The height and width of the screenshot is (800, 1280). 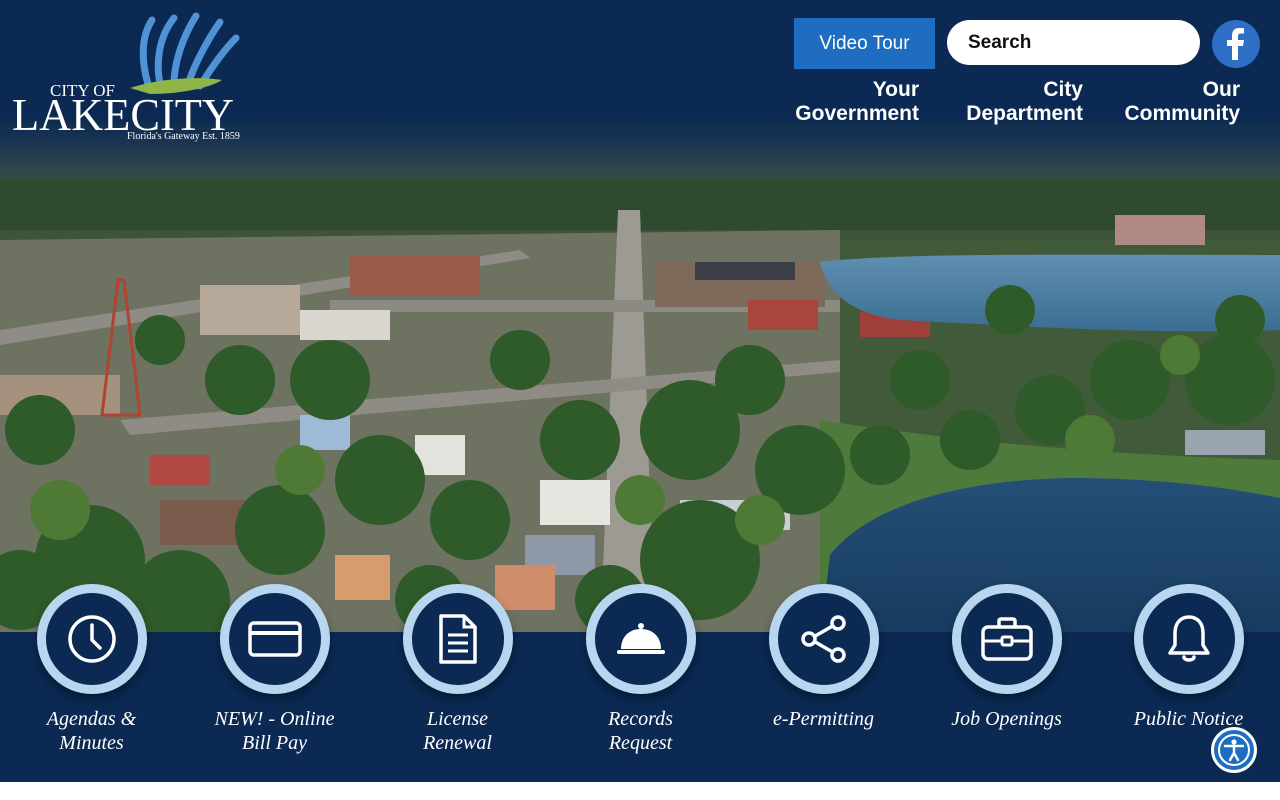 I want to click on search-box, so click(x=1073, y=42).